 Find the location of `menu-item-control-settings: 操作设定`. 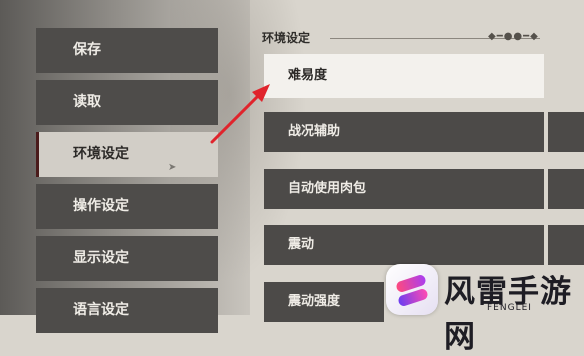

menu-item-control-settings: 操作设定 is located at coordinates (127, 206).